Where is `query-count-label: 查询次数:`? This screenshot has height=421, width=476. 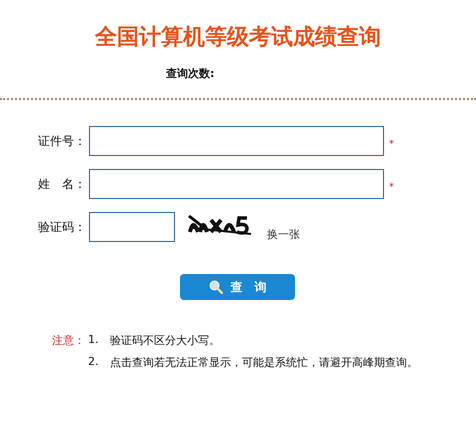
query-count-label: 查询次数: is located at coordinates (190, 73).